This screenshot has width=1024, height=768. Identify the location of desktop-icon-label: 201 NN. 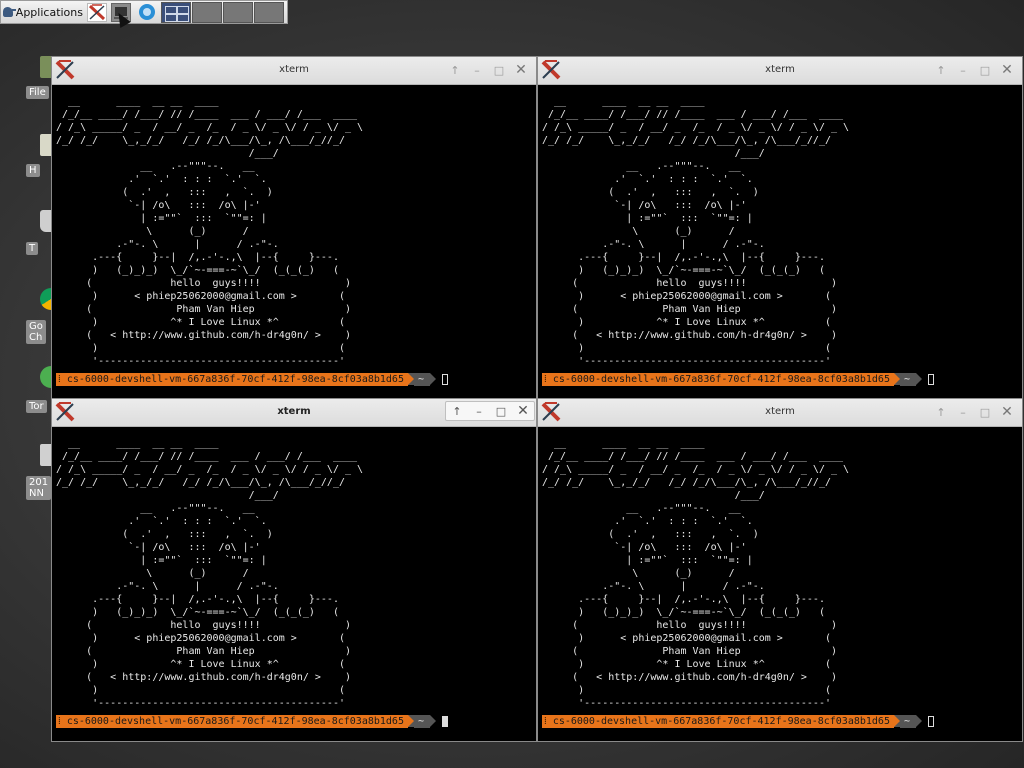
(39, 488).